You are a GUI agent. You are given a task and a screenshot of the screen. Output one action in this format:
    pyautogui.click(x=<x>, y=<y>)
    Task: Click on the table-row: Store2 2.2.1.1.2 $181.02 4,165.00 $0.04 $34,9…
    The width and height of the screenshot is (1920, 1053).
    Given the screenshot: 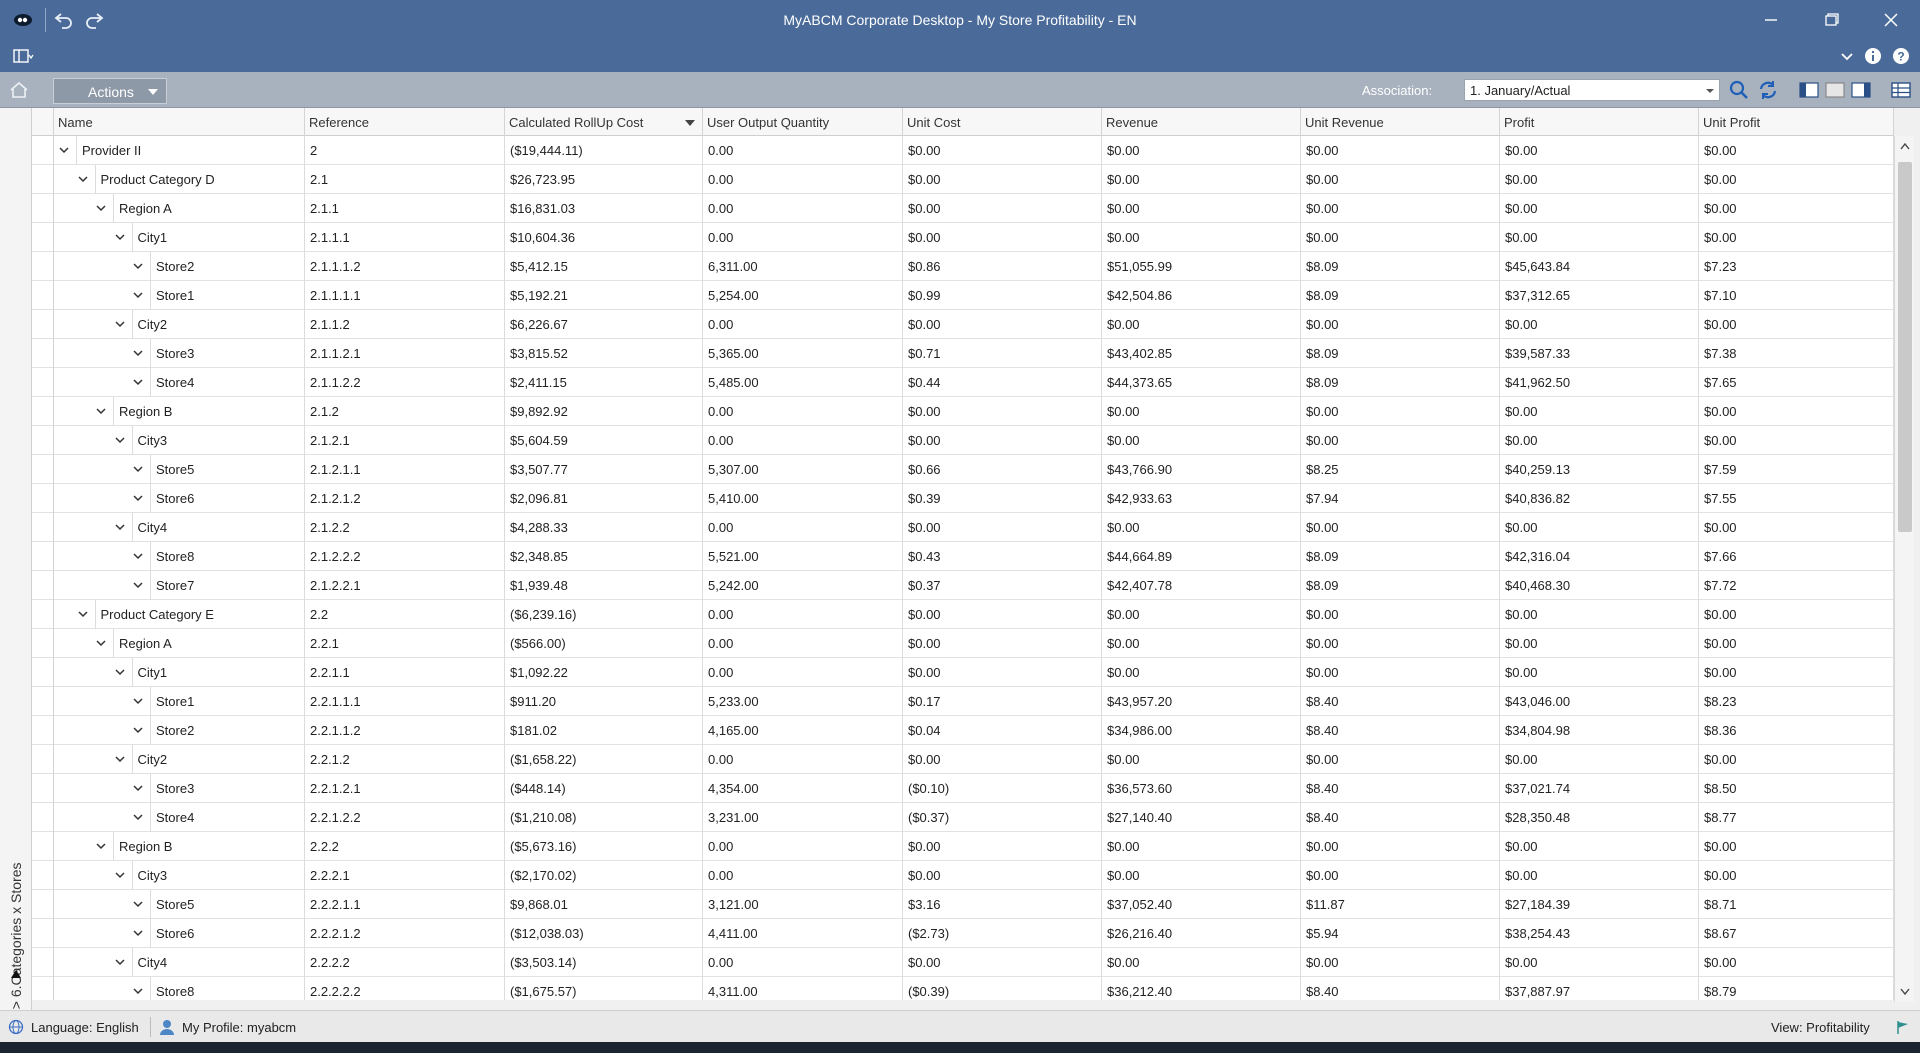 What is the action you would take?
    pyautogui.click(x=963, y=730)
    